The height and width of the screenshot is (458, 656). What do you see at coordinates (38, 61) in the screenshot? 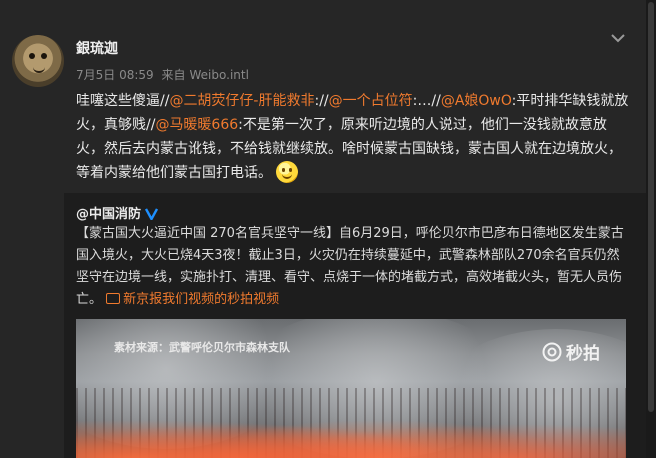
I see `avatar` at bounding box center [38, 61].